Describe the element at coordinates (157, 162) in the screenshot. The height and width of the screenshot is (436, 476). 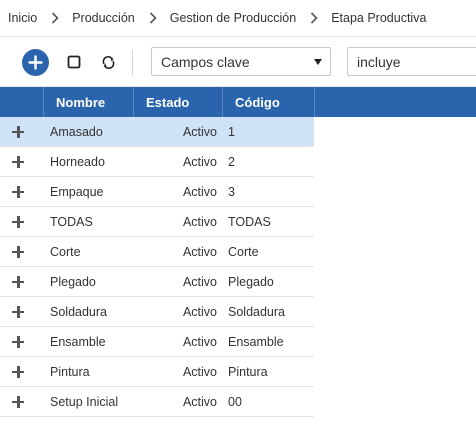
I see `table-row: Horneado Activo 2` at that location.